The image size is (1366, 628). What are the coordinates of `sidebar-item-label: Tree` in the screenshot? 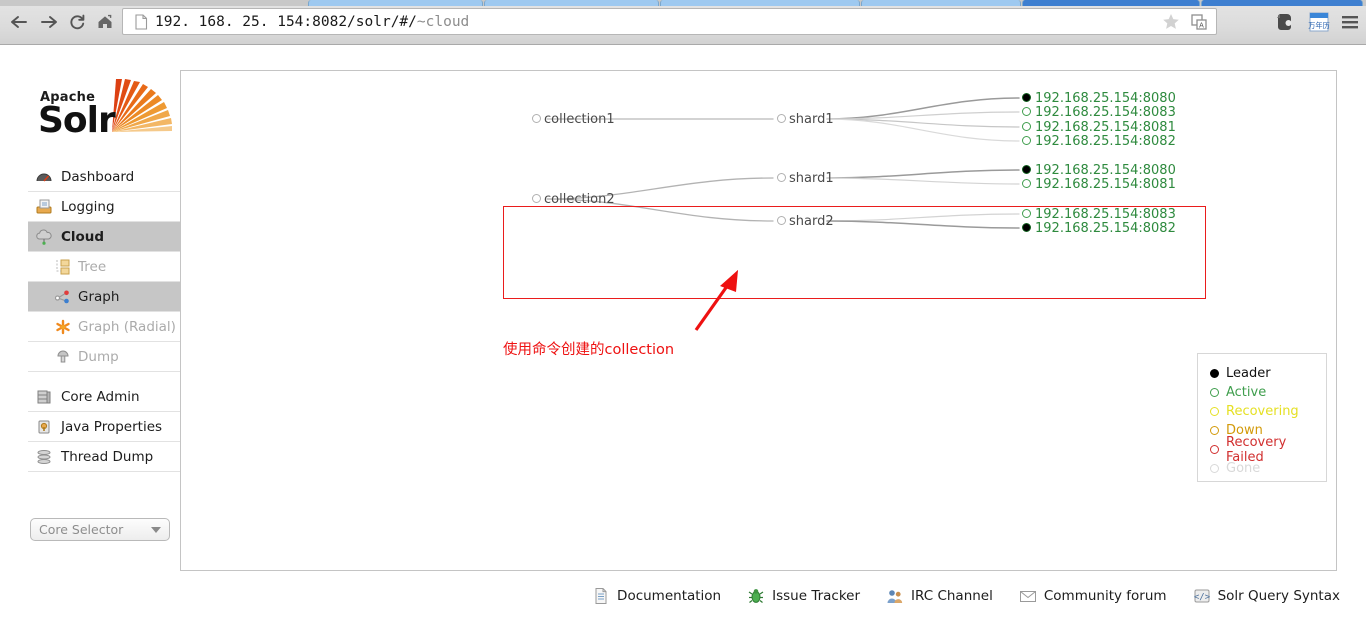 It's located at (92, 266).